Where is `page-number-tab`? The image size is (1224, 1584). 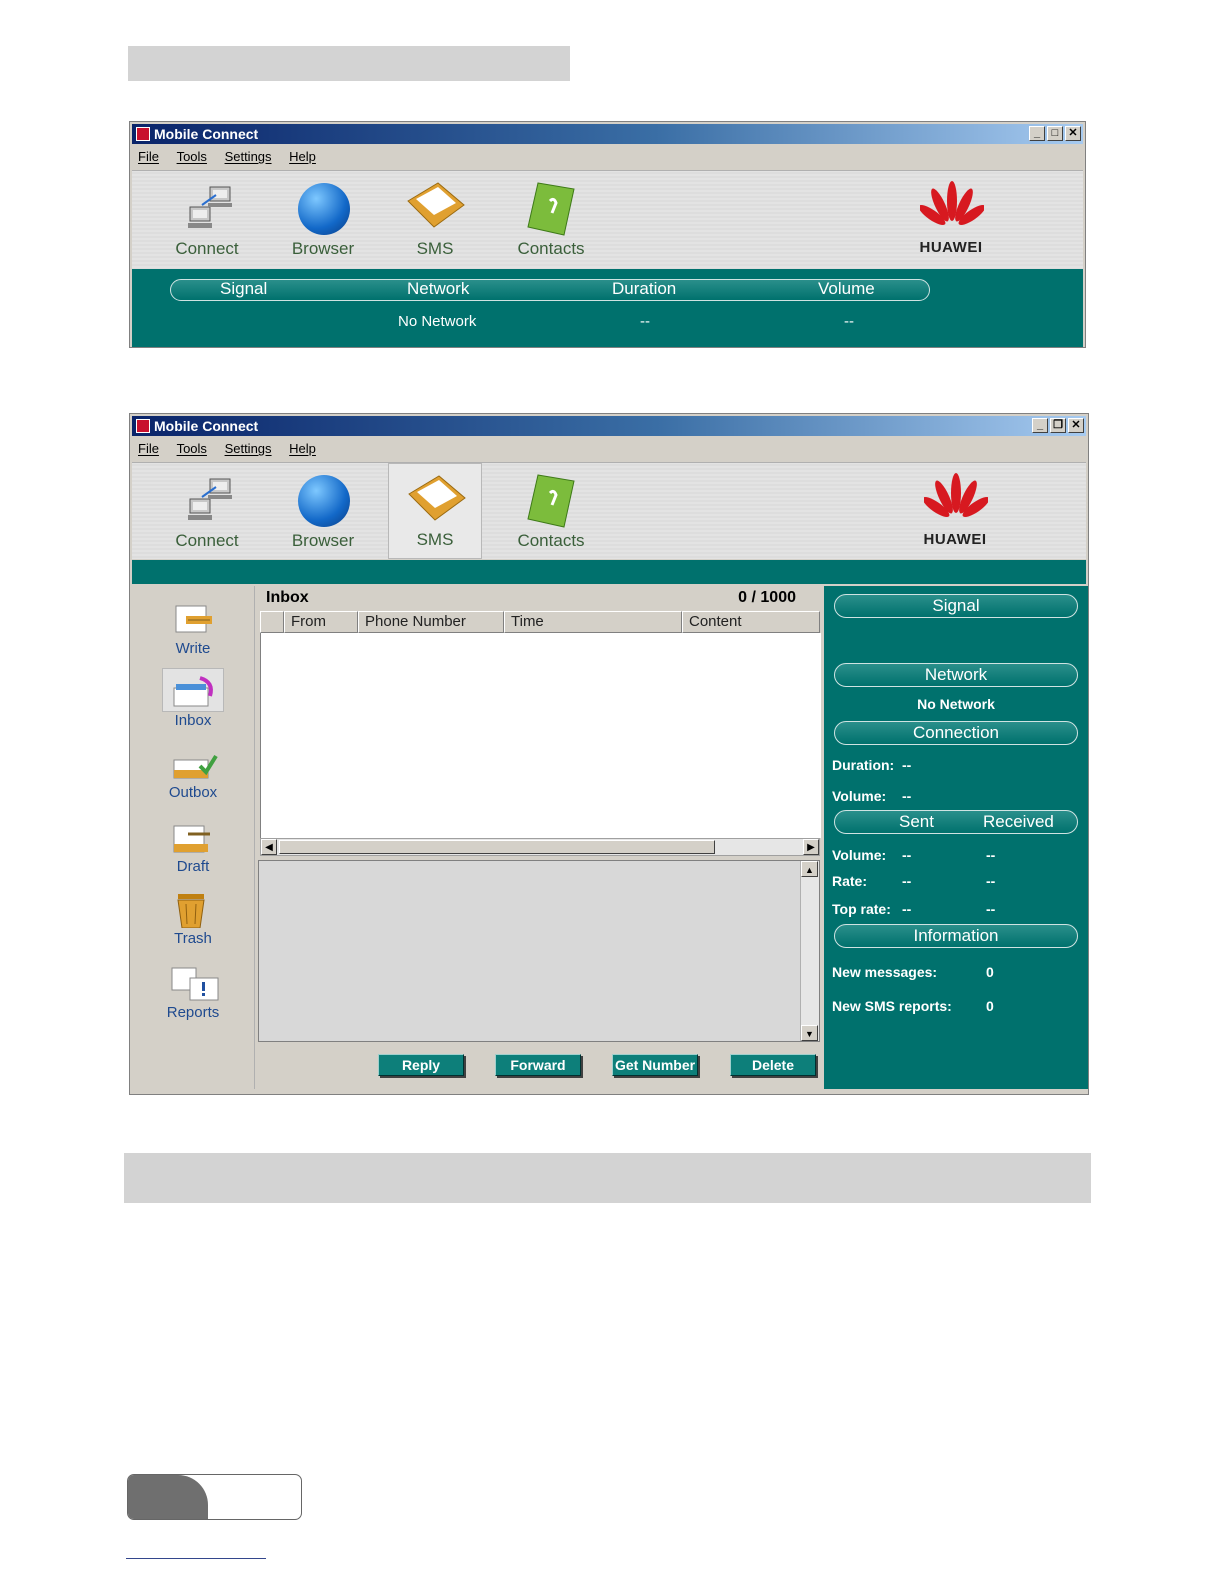
page-number-tab is located at coordinates (214, 1497).